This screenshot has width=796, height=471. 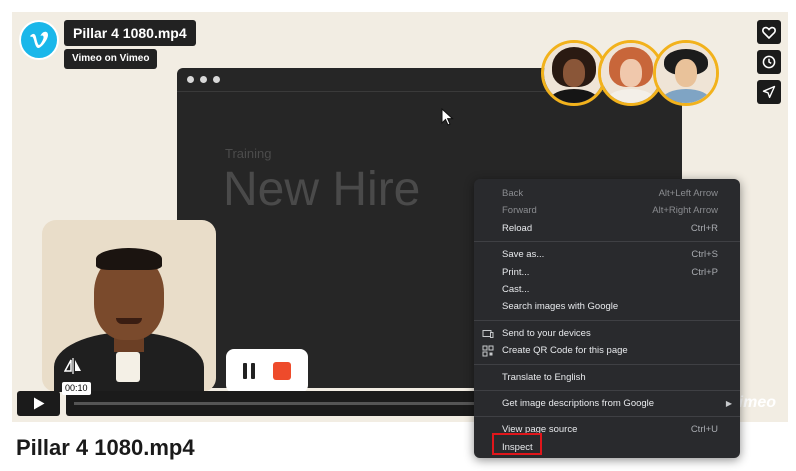 I want to click on vimeo-logo-icon, so click(x=39, y=40).